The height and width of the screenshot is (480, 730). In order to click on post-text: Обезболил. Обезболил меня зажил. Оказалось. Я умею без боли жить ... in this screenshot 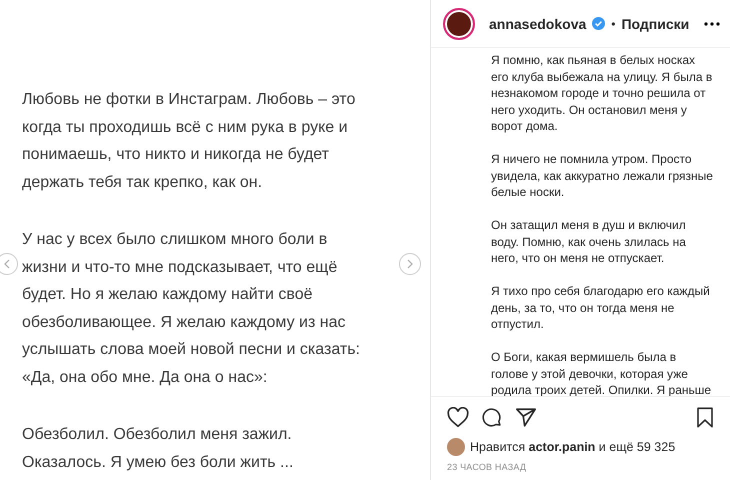, I will do `click(158, 448)`.